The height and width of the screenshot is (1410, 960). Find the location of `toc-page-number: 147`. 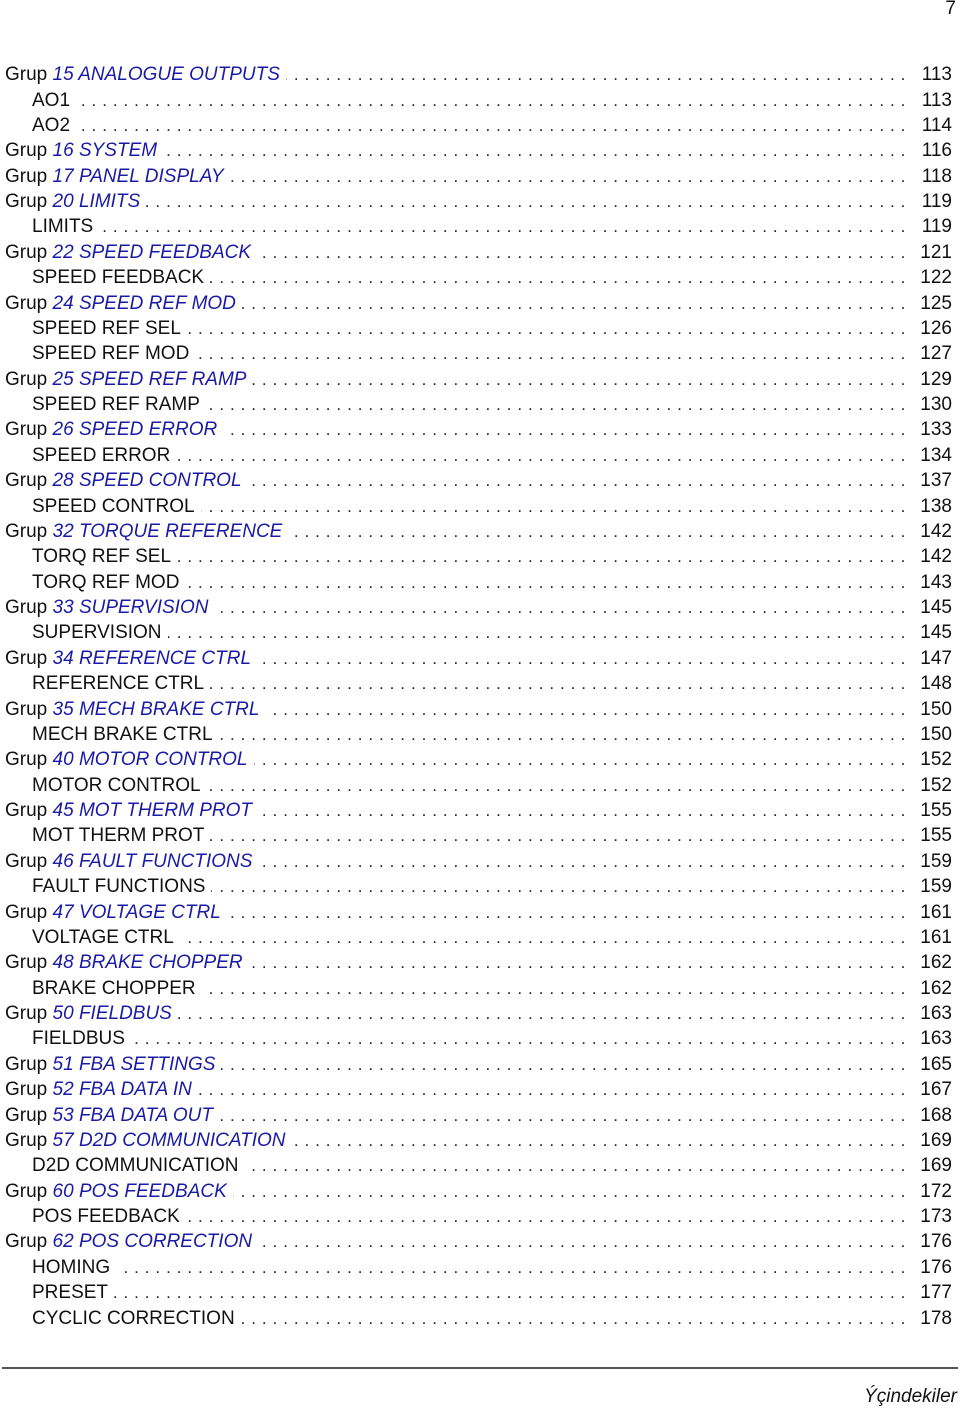

toc-page-number: 147 is located at coordinates (933, 658).